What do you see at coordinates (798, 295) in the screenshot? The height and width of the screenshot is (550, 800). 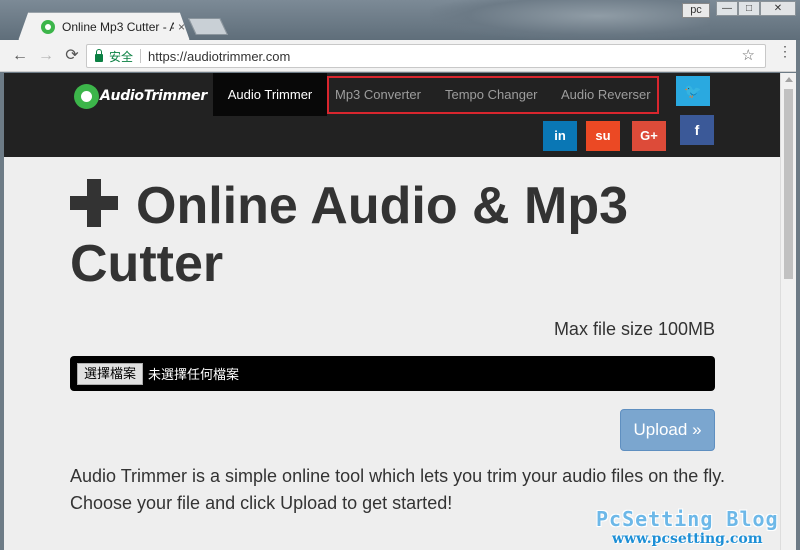 I see `window-frame` at bounding box center [798, 295].